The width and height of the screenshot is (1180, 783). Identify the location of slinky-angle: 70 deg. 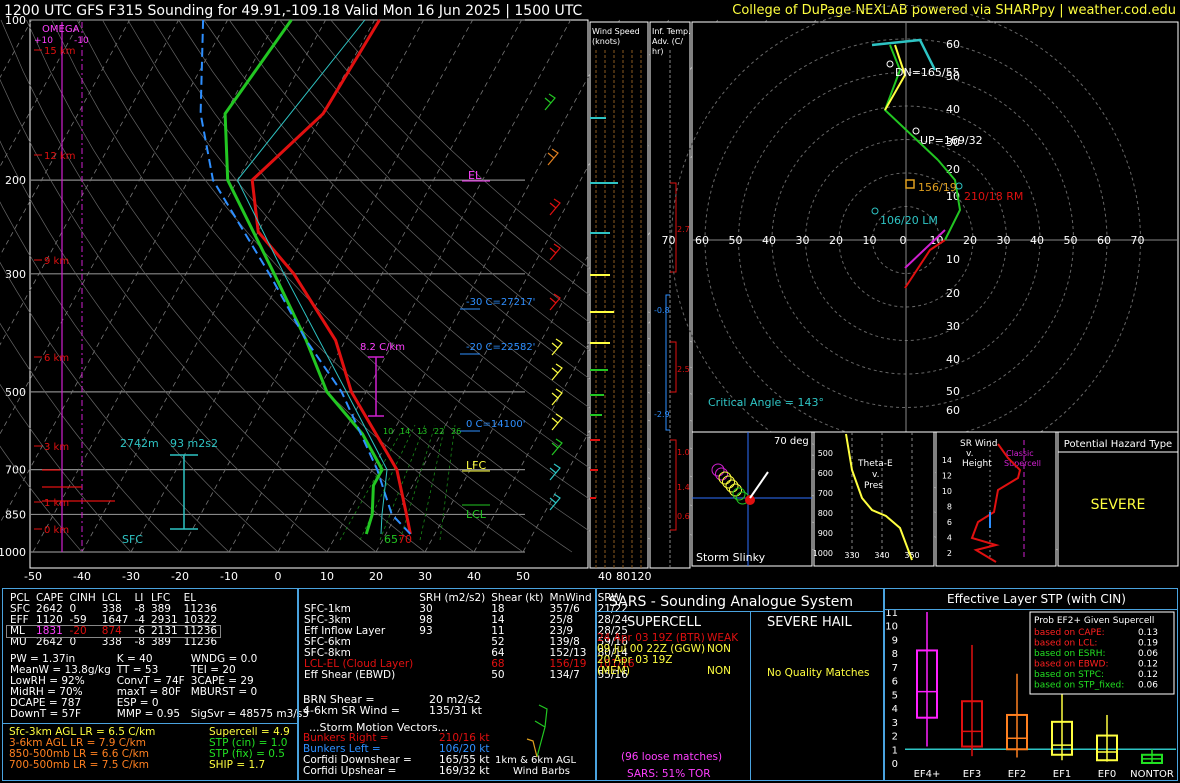
(791, 441).